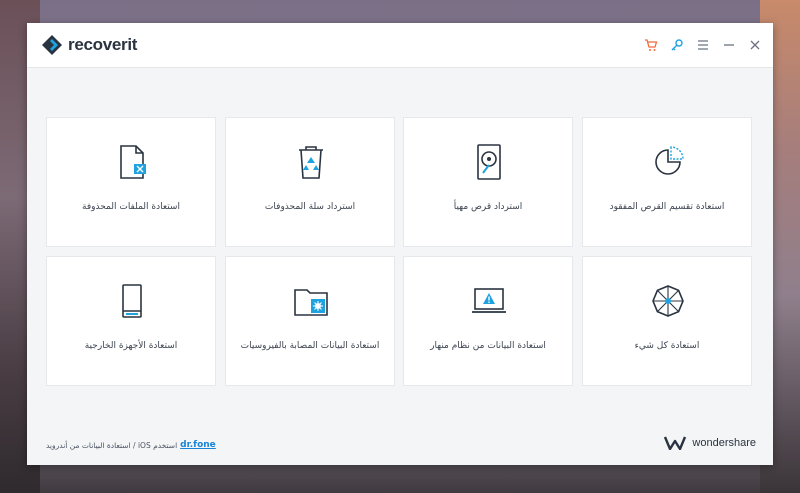 The image size is (800, 493). What do you see at coordinates (112, 445) in the screenshot?
I see `footer-promo-text: استخدم iOS / استعادة البيانات من أندرويد` at bounding box center [112, 445].